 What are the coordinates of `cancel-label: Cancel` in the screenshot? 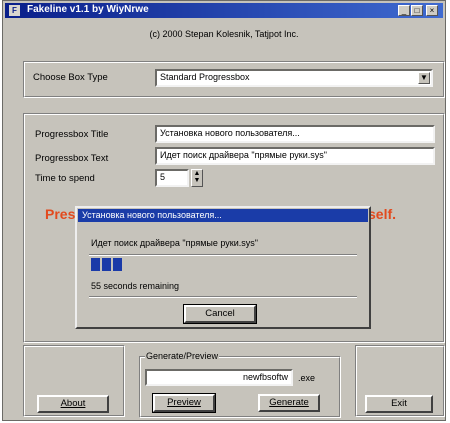 It's located at (220, 313).